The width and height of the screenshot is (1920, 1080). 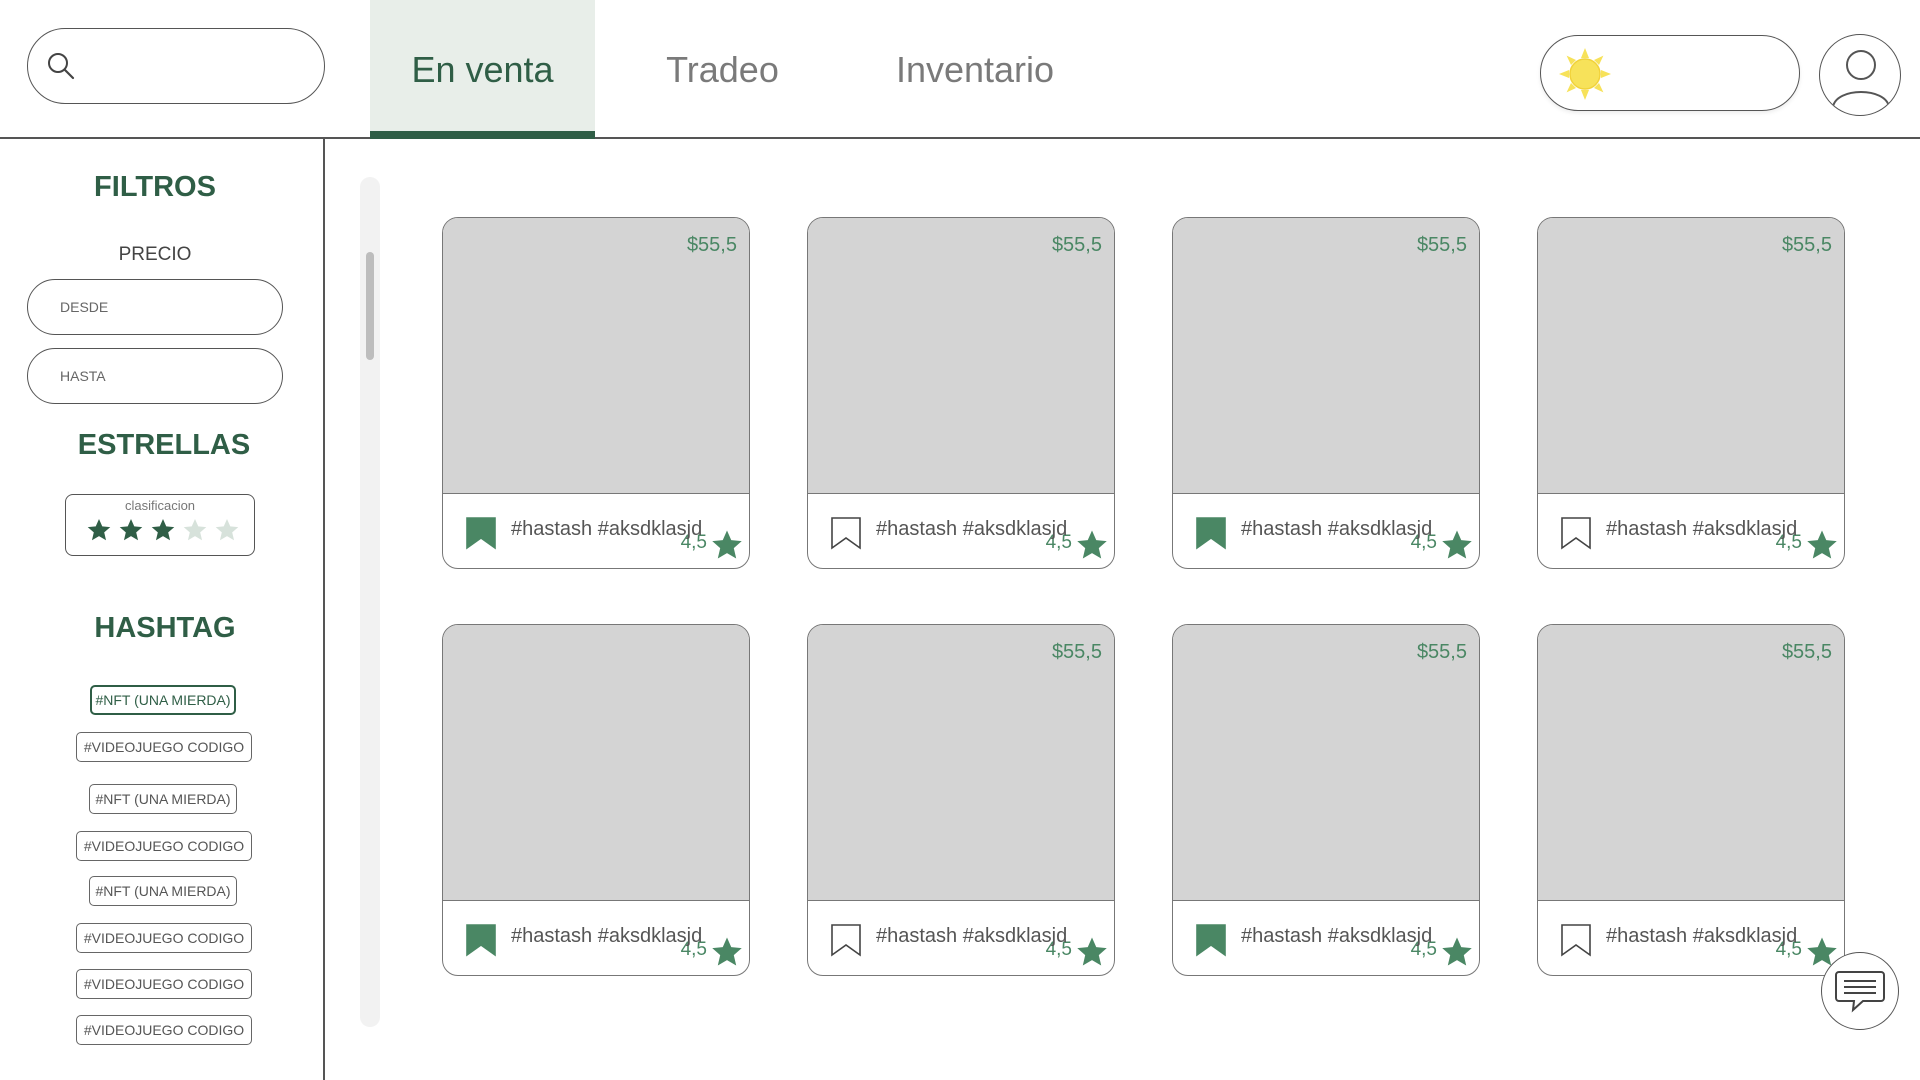 I want to click on product-card: 4,5 #hastash #aksdklasjd, so click(x=596, y=800).